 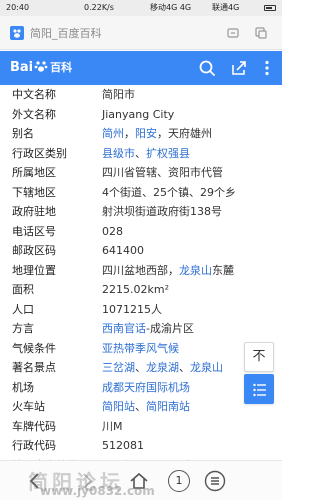 What do you see at coordinates (34, 250) in the screenshot?
I see `info-key: 邮政区码` at bounding box center [34, 250].